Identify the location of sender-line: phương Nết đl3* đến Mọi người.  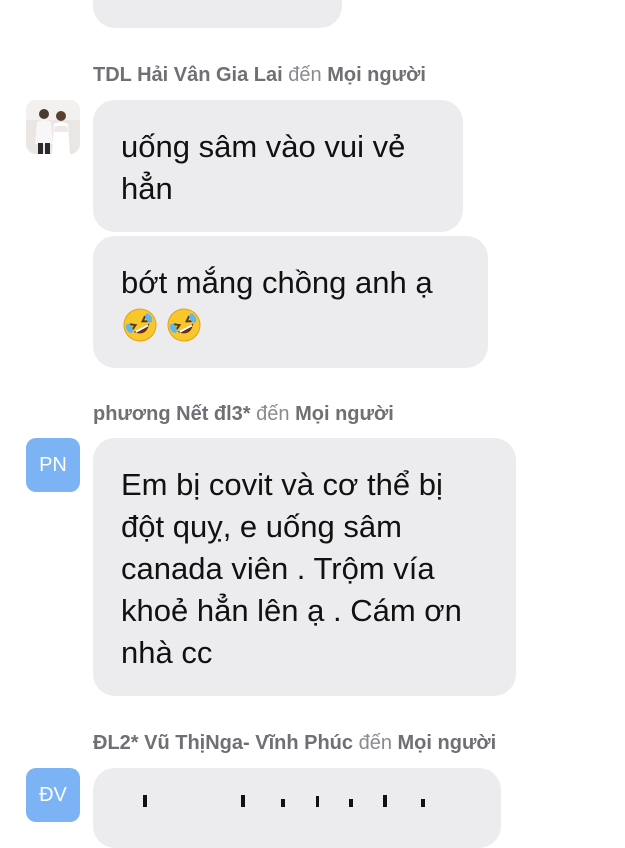
(243, 414).